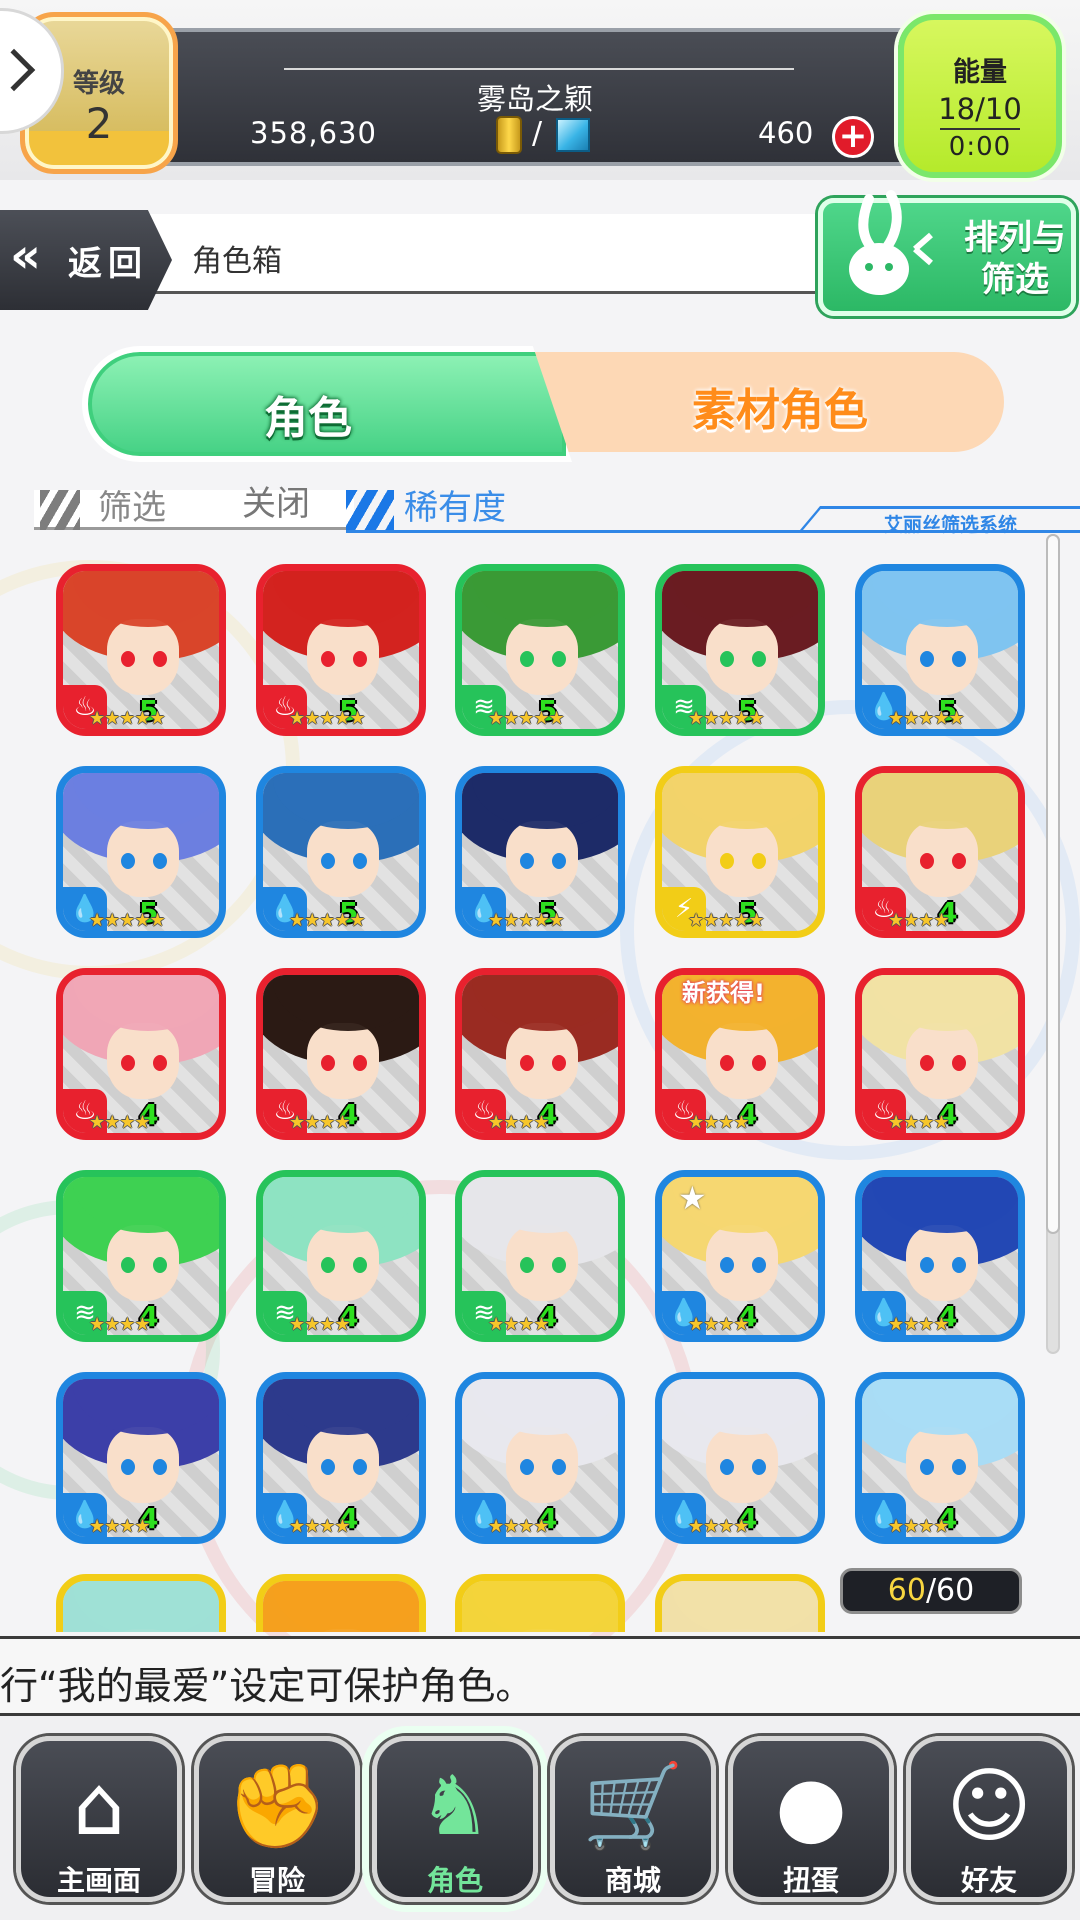  Describe the element at coordinates (853, 137) in the screenshot. I see `add-gem-button: +` at that location.